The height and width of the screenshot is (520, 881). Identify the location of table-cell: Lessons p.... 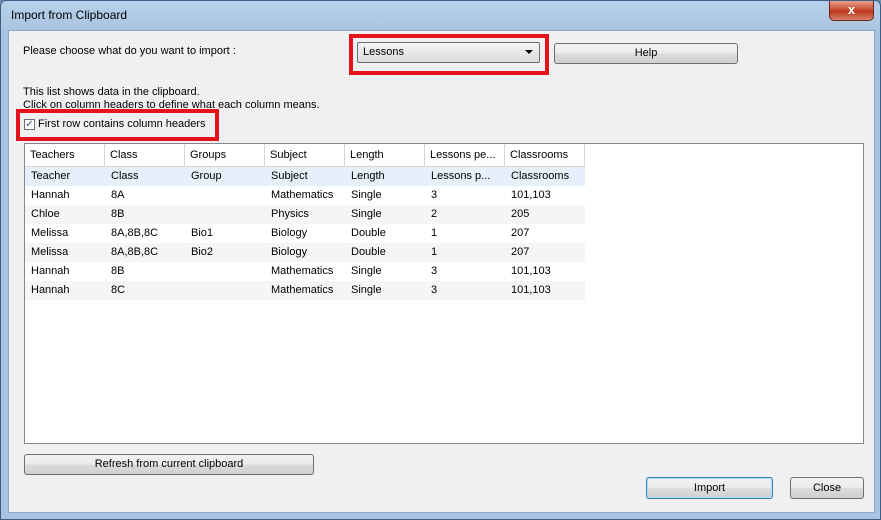
(461, 176).